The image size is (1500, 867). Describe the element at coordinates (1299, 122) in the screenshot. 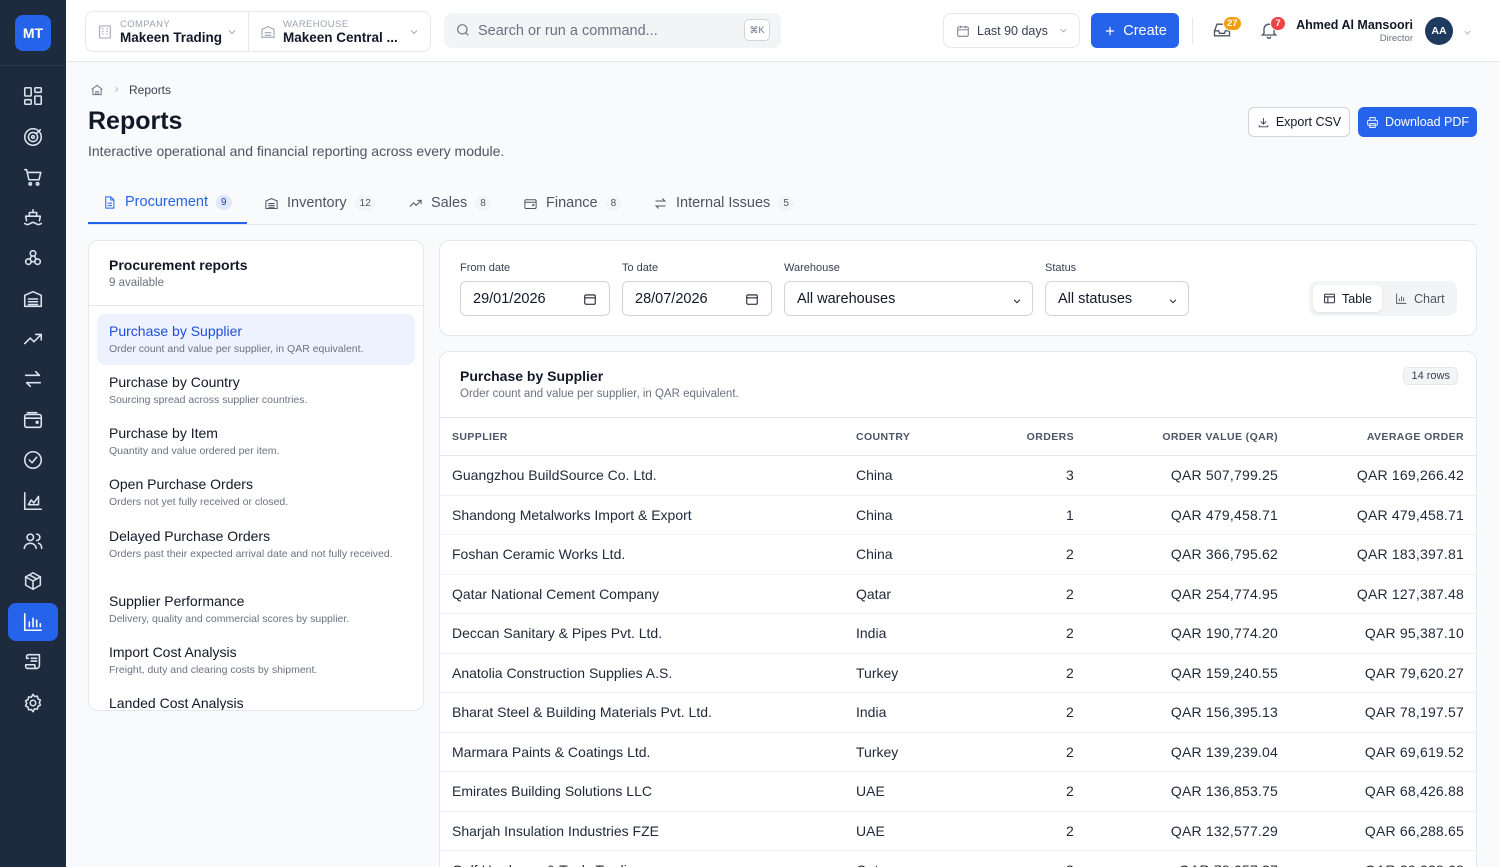

I see `export-csv-button: Export CSV` at that location.